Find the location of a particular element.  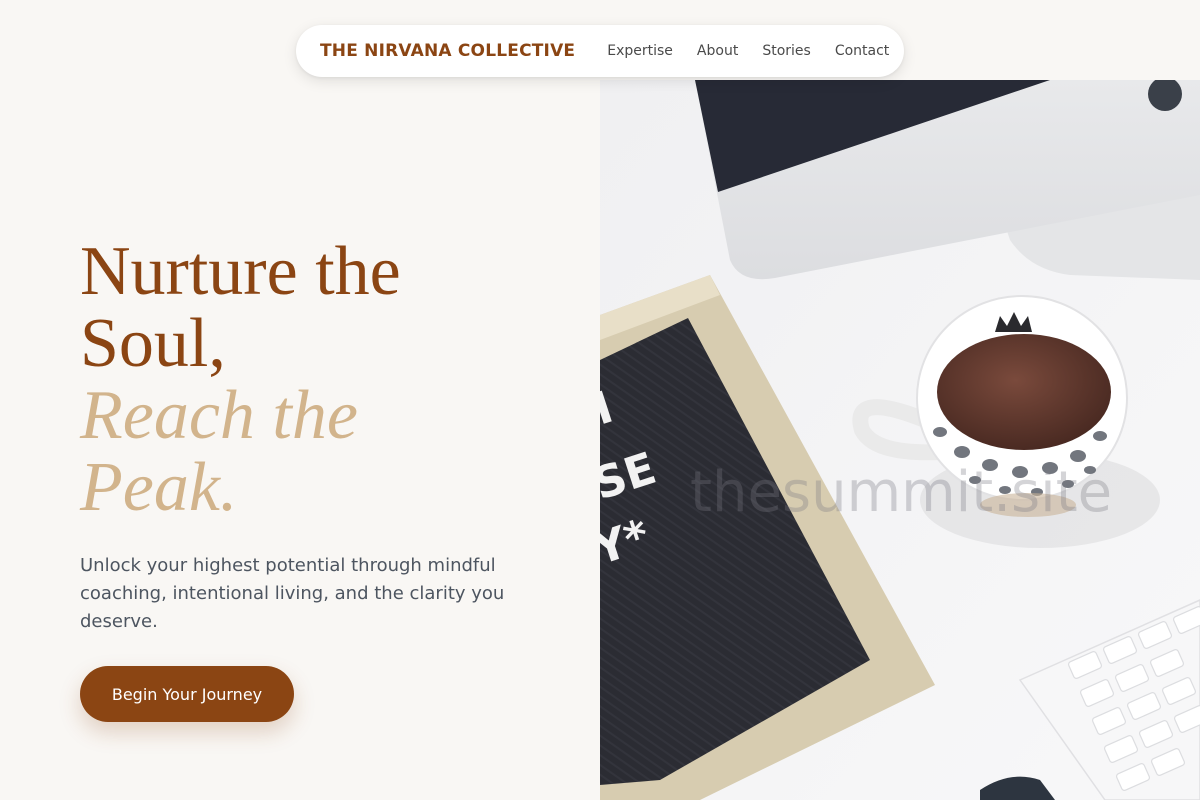

nav-link-contact: Contact is located at coordinates (862, 51).